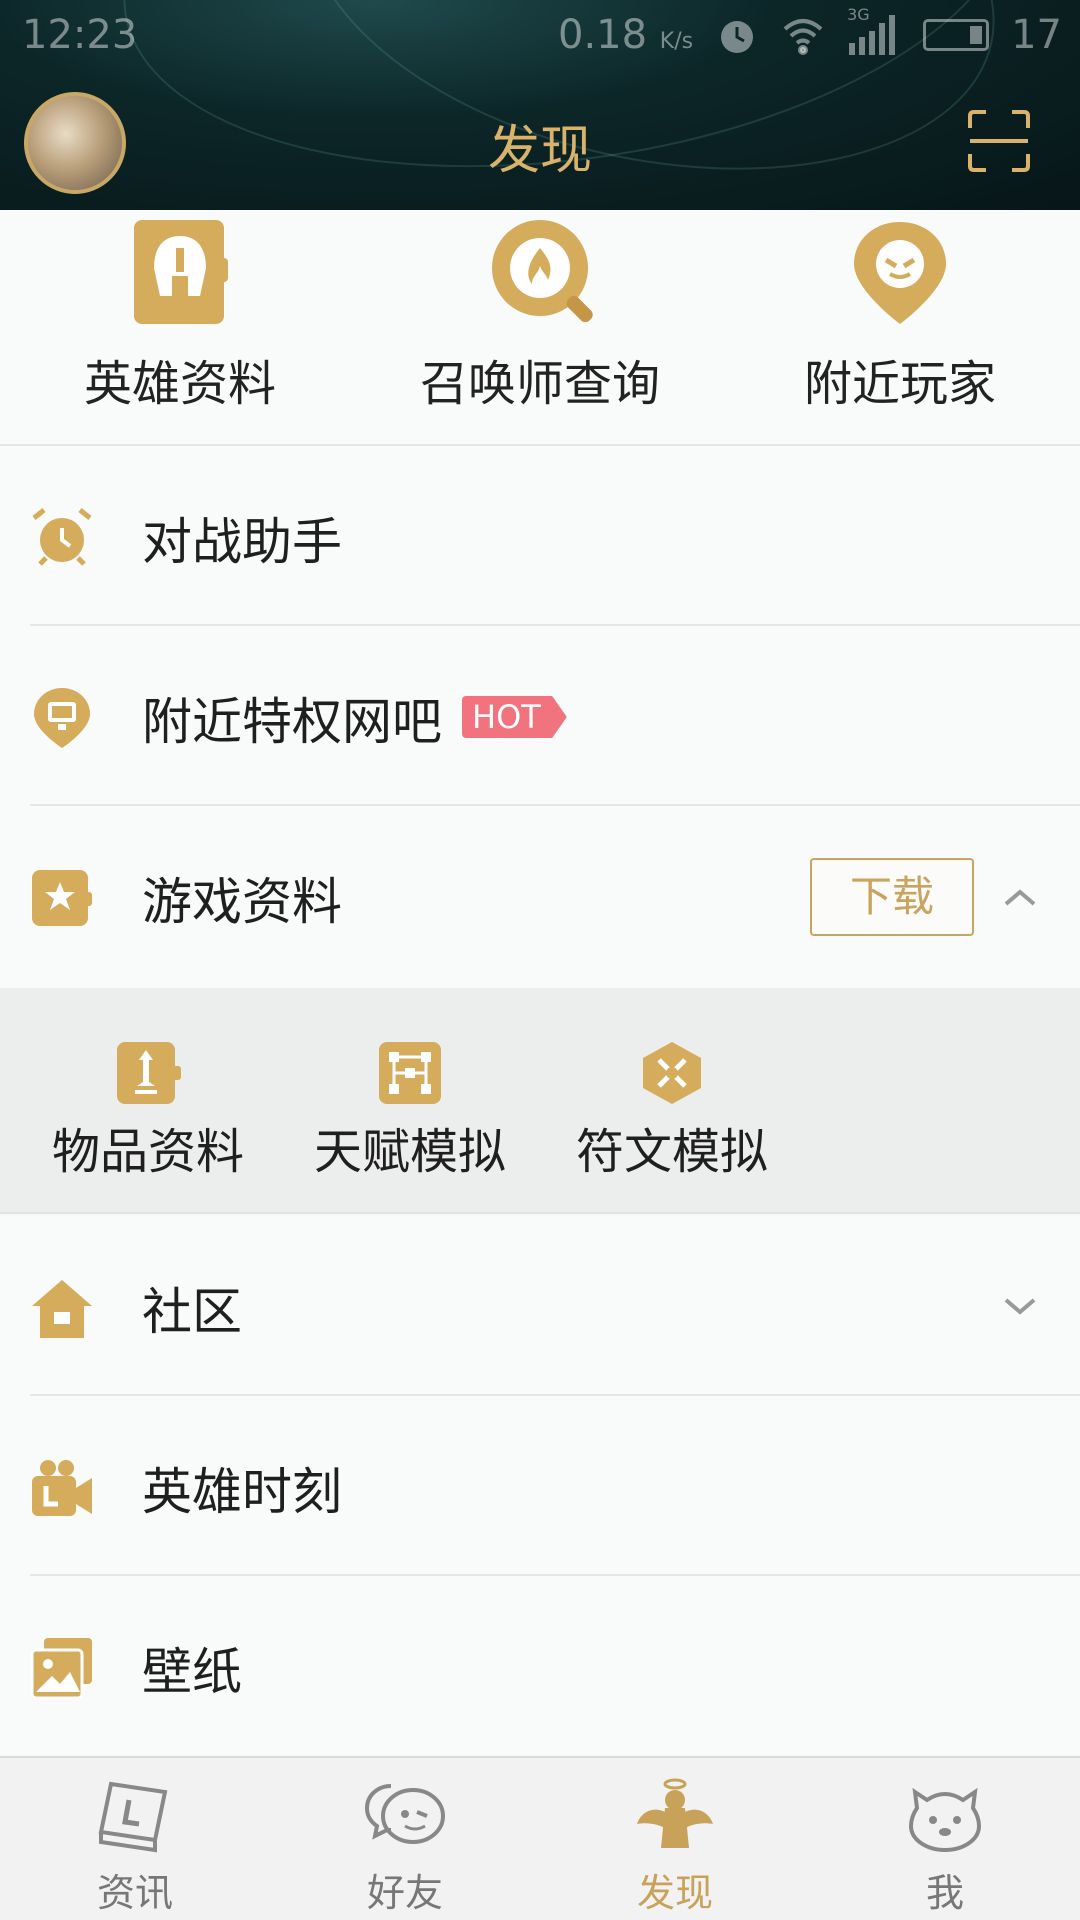 Image resolution: width=1080 pixels, height=1920 pixels. What do you see at coordinates (540, 1306) in the screenshot?
I see `list-item-community: 社区` at bounding box center [540, 1306].